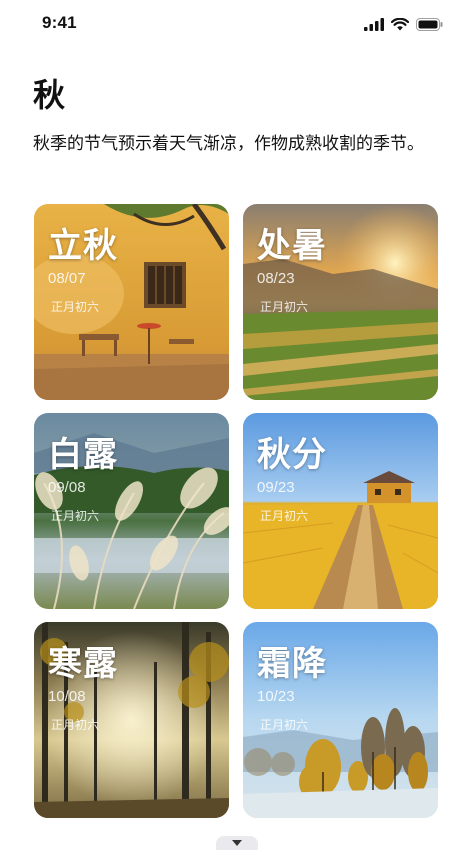  What do you see at coordinates (237, 25) in the screenshot?
I see `status-bar: 9:41` at bounding box center [237, 25].